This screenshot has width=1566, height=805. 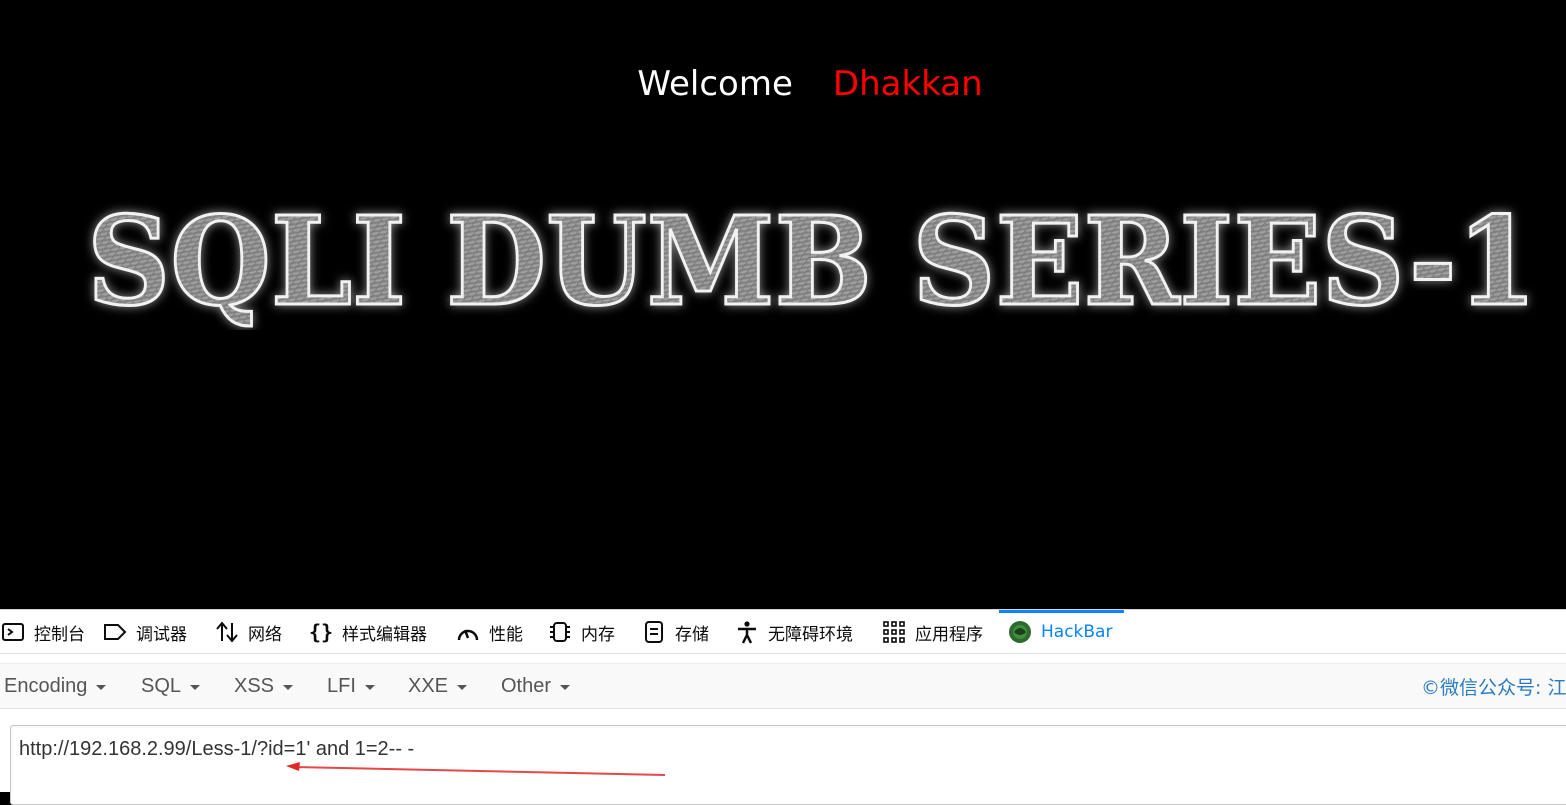 I want to click on watermark-text: ©微信公众号: 江, so click(x=1493, y=687).